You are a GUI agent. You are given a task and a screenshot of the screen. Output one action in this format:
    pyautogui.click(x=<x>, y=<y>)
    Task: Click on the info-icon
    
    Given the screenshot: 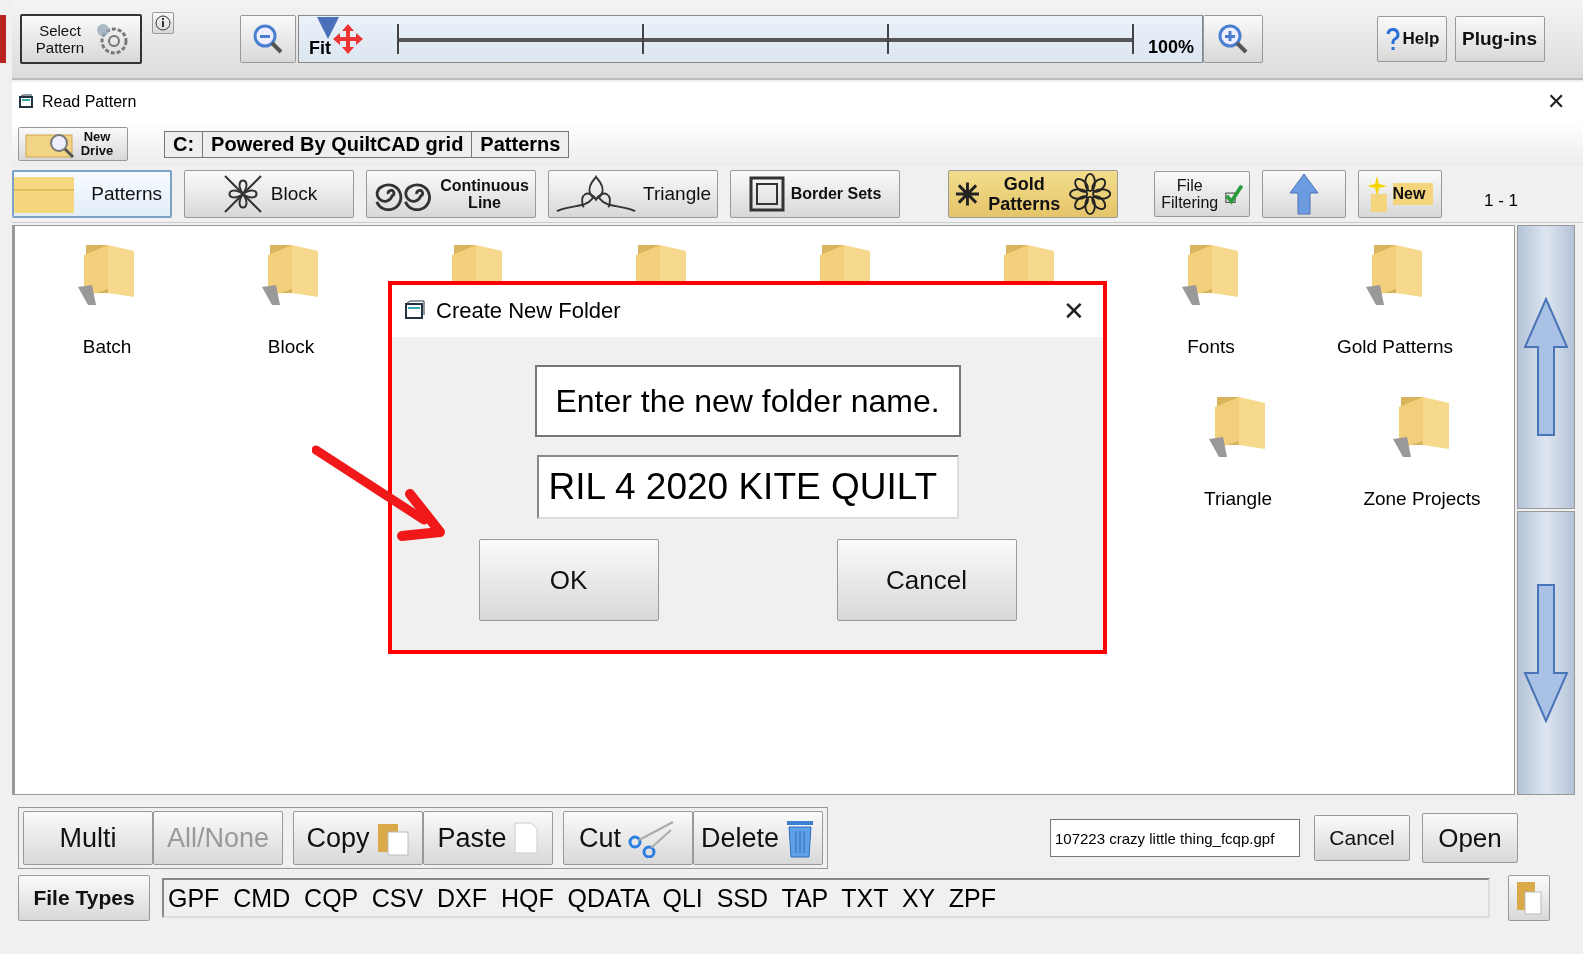 What is the action you would take?
    pyautogui.click(x=163, y=23)
    